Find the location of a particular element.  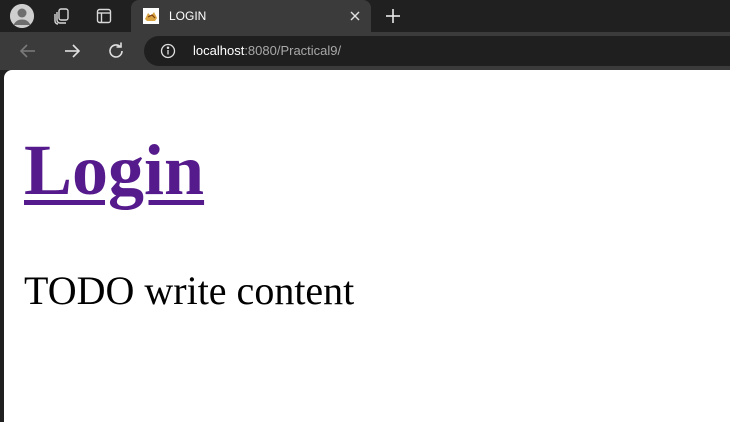

close-tab-icon is located at coordinates (355, 16).